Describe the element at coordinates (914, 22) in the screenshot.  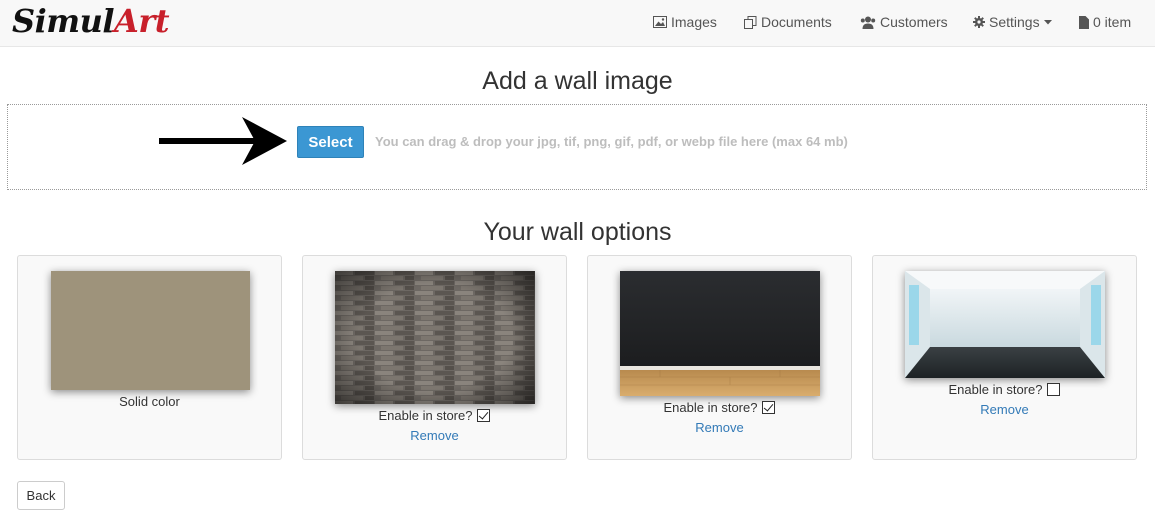
I see `nav-customers-label: Customers` at that location.